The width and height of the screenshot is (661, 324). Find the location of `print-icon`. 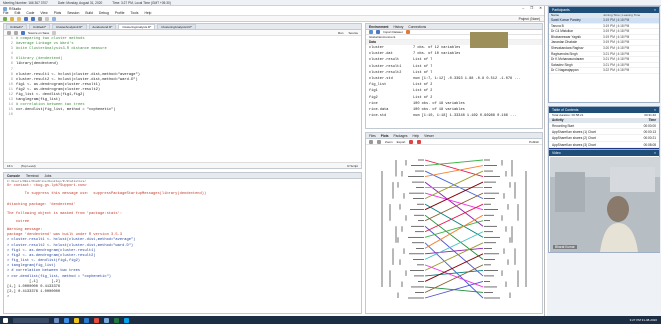

print-icon is located at coordinates (40, 18).